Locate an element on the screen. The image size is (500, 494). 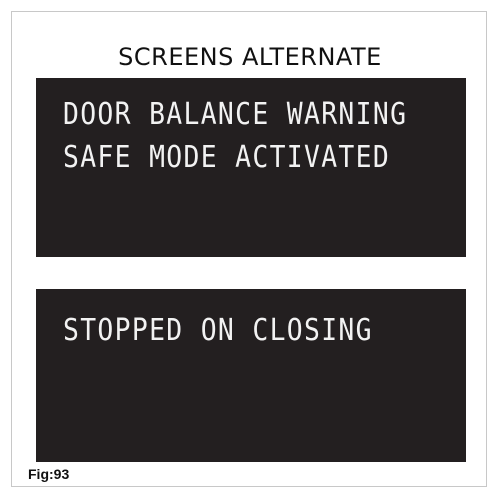
screen-2-line-1: STOPPED ON CLOSING is located at coordinates (218, 330).